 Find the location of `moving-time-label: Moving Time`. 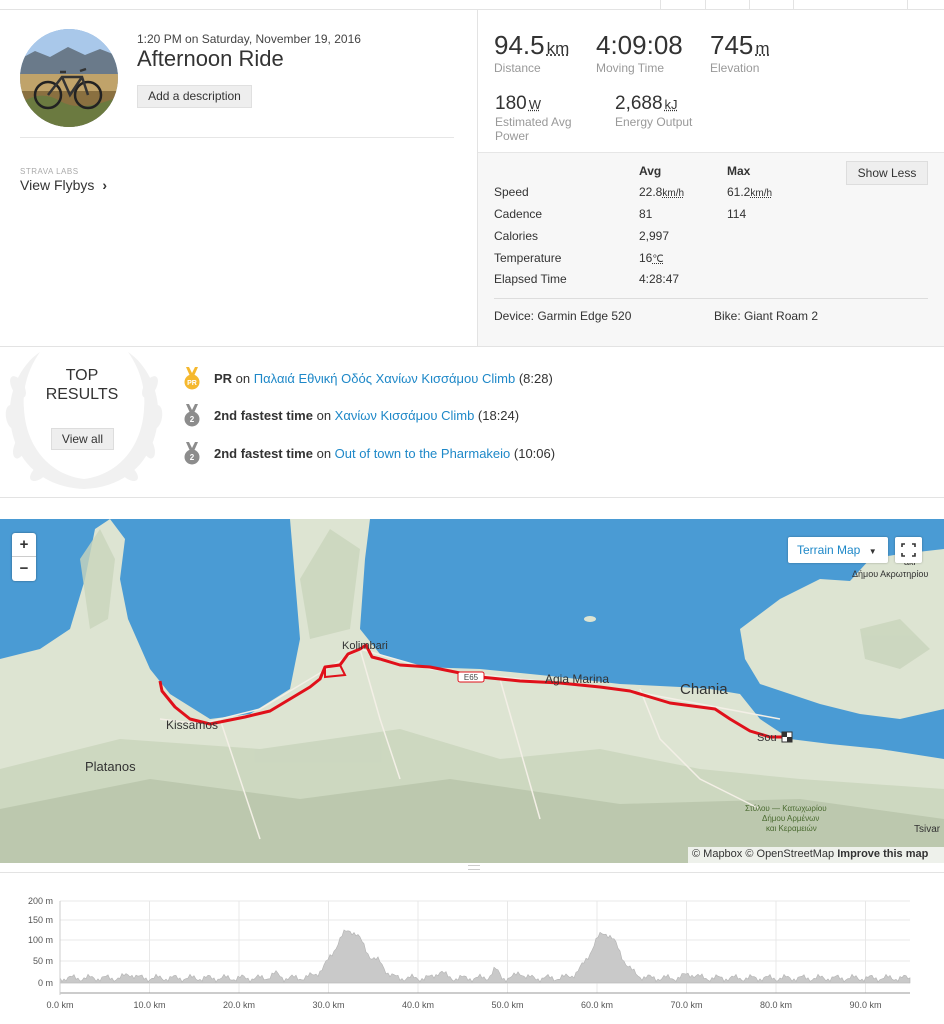

moving-time-label: Moving Time is located at coordinates (630, 68).